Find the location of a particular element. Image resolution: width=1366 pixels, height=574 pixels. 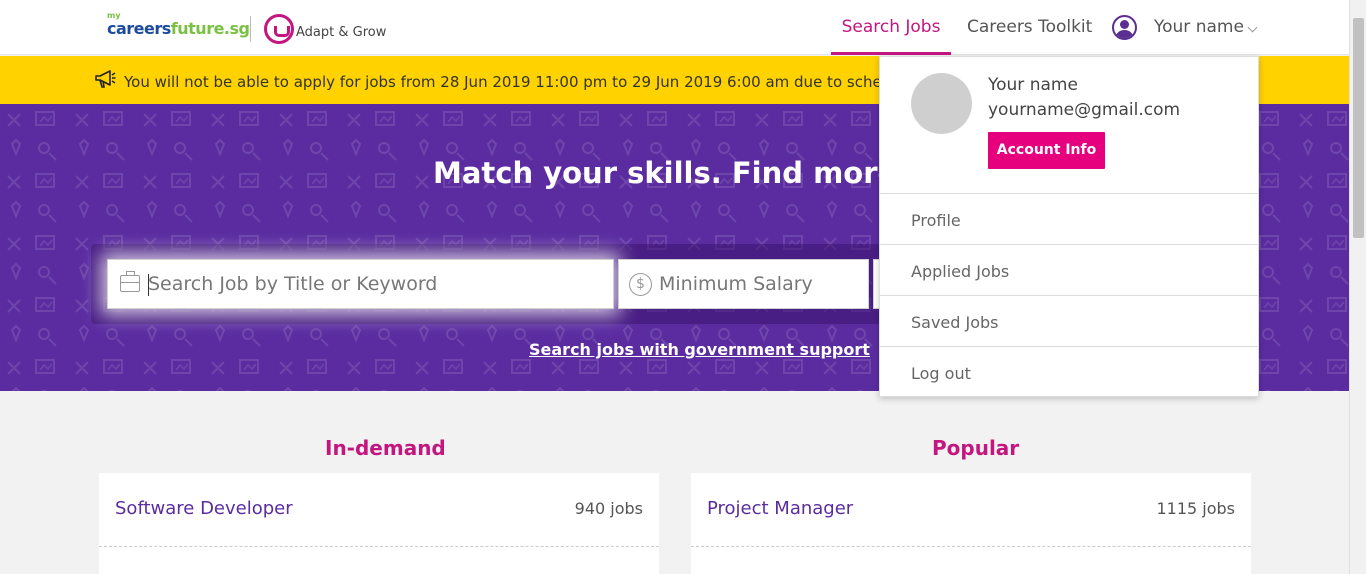

dropdown-user-email: yourname@gmail.com is located at coordinates (1084, 110).